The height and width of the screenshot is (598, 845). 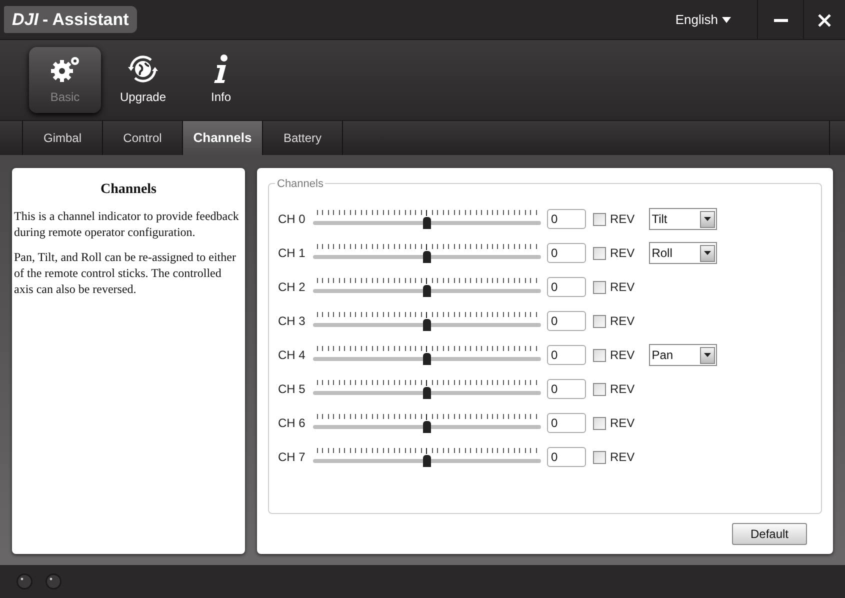 I want to click on axis-dropdown: Tilt, so click(x=682, y=219).